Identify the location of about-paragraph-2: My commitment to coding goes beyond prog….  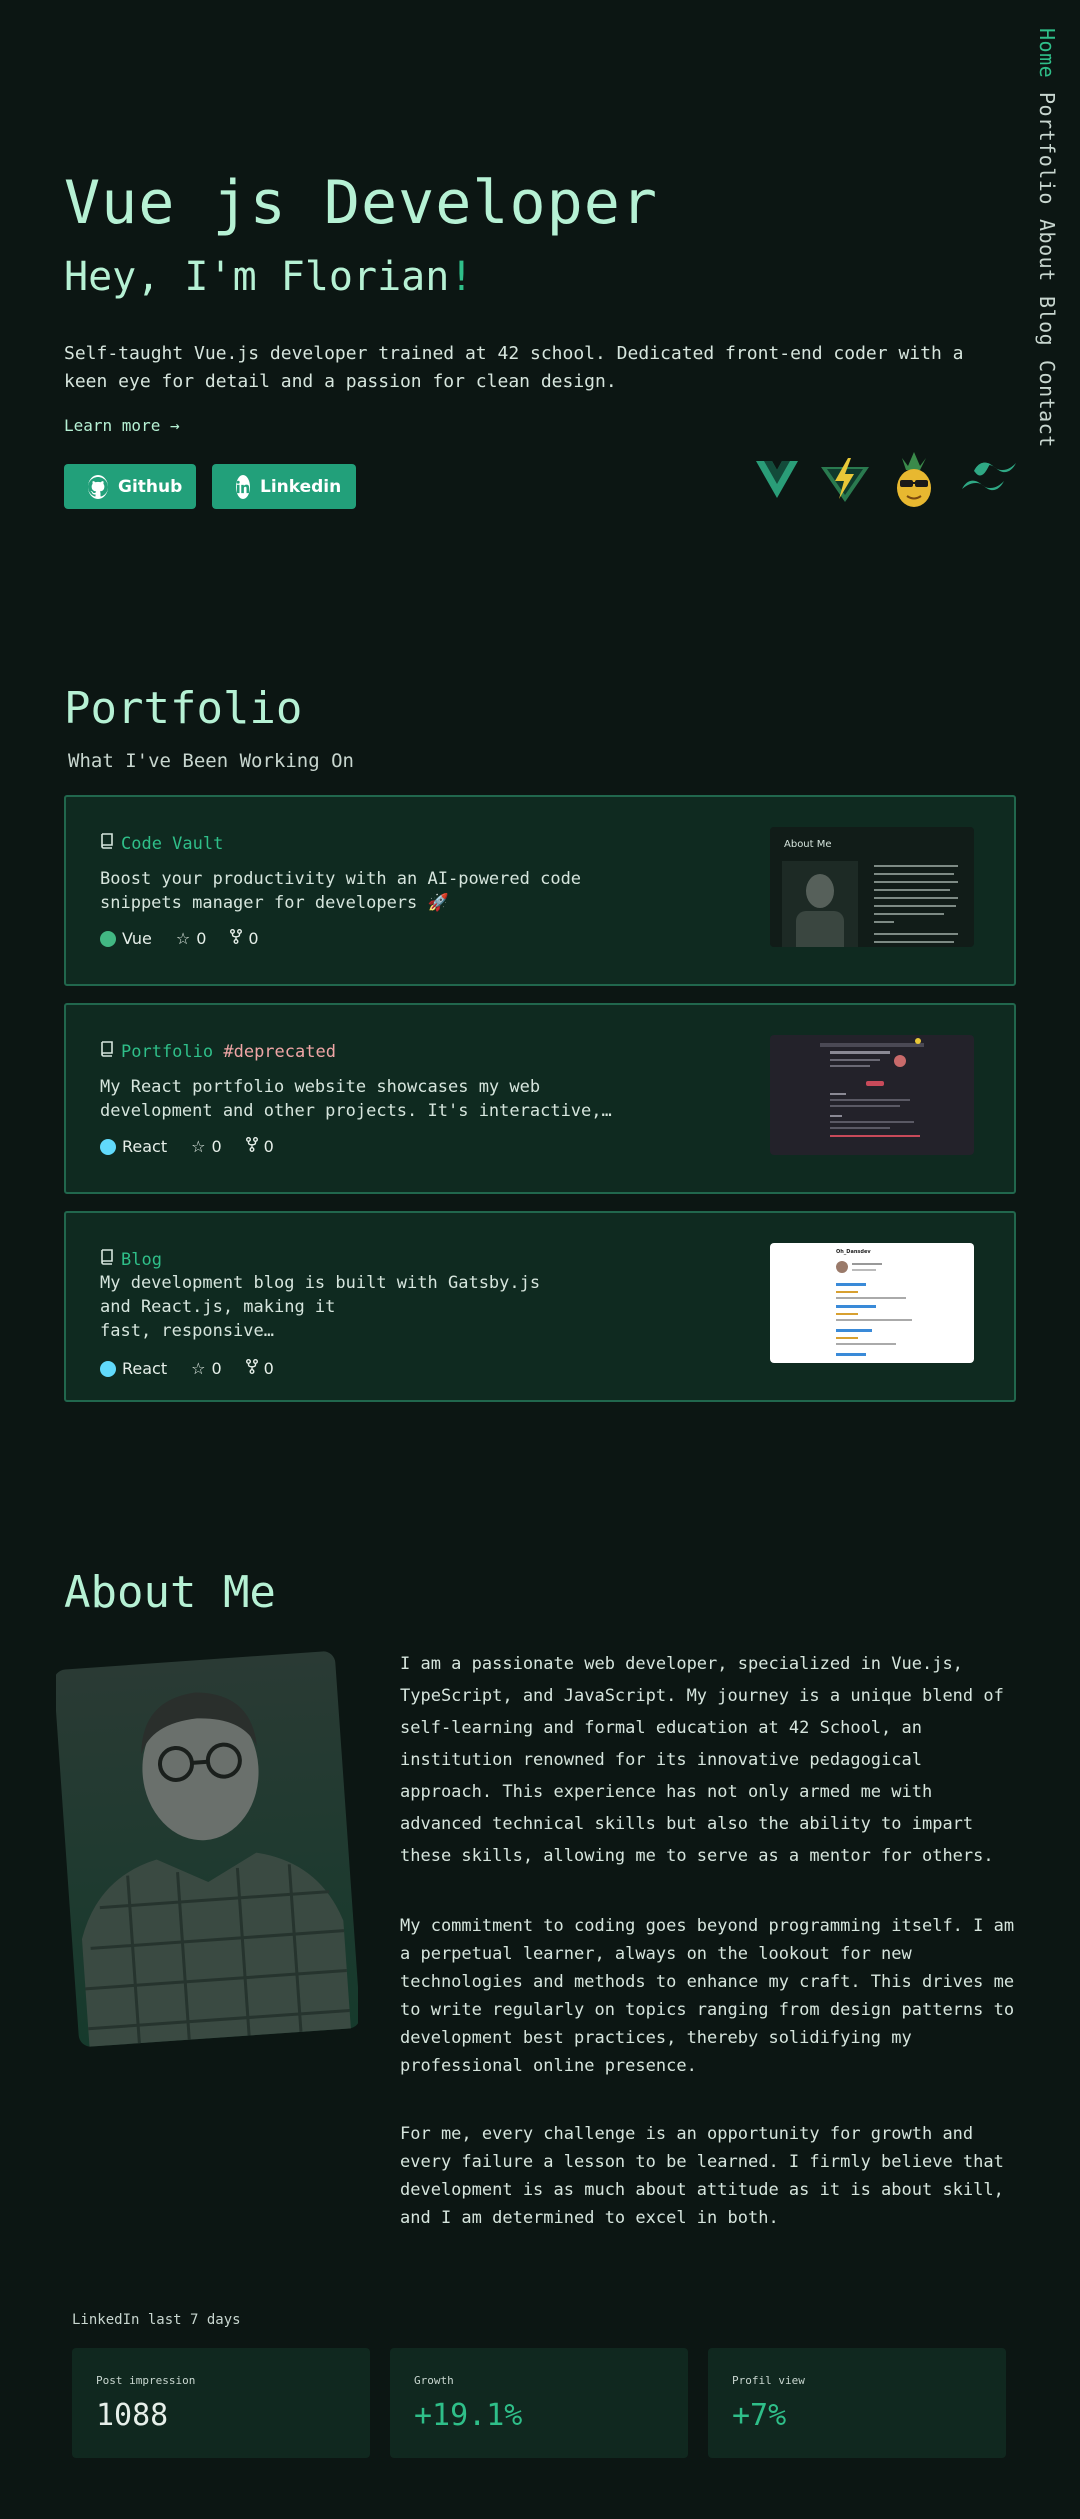
(707, 1996).